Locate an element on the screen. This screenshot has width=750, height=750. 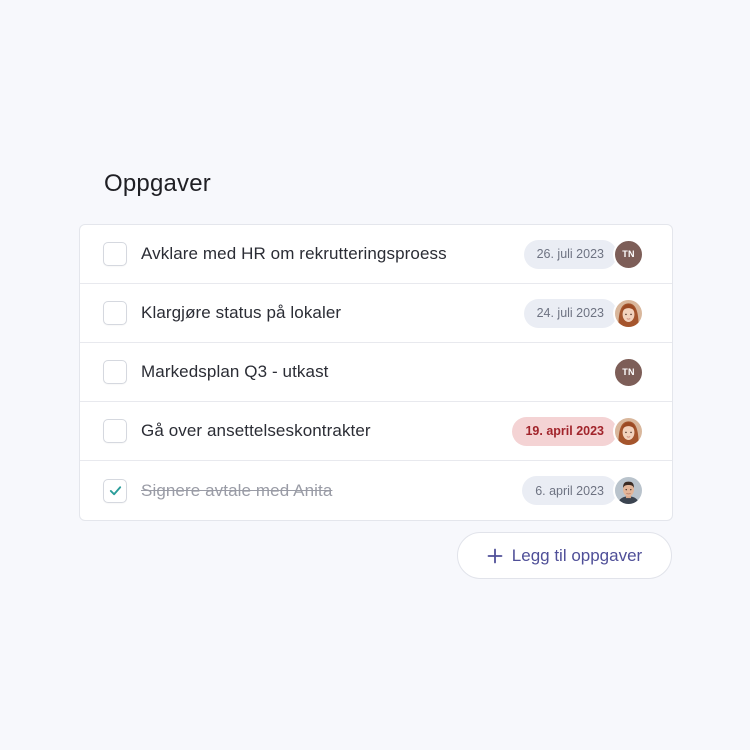
task-row: Signere avtale med Anita 6. april 2023 is located at coordinates (376, 490).